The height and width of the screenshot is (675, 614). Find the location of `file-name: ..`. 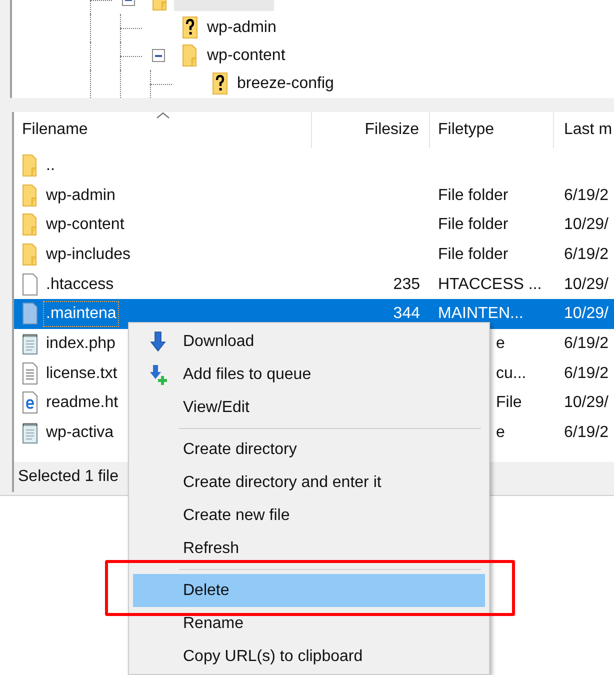

file-name: .. is located at coordinates (50, 166).